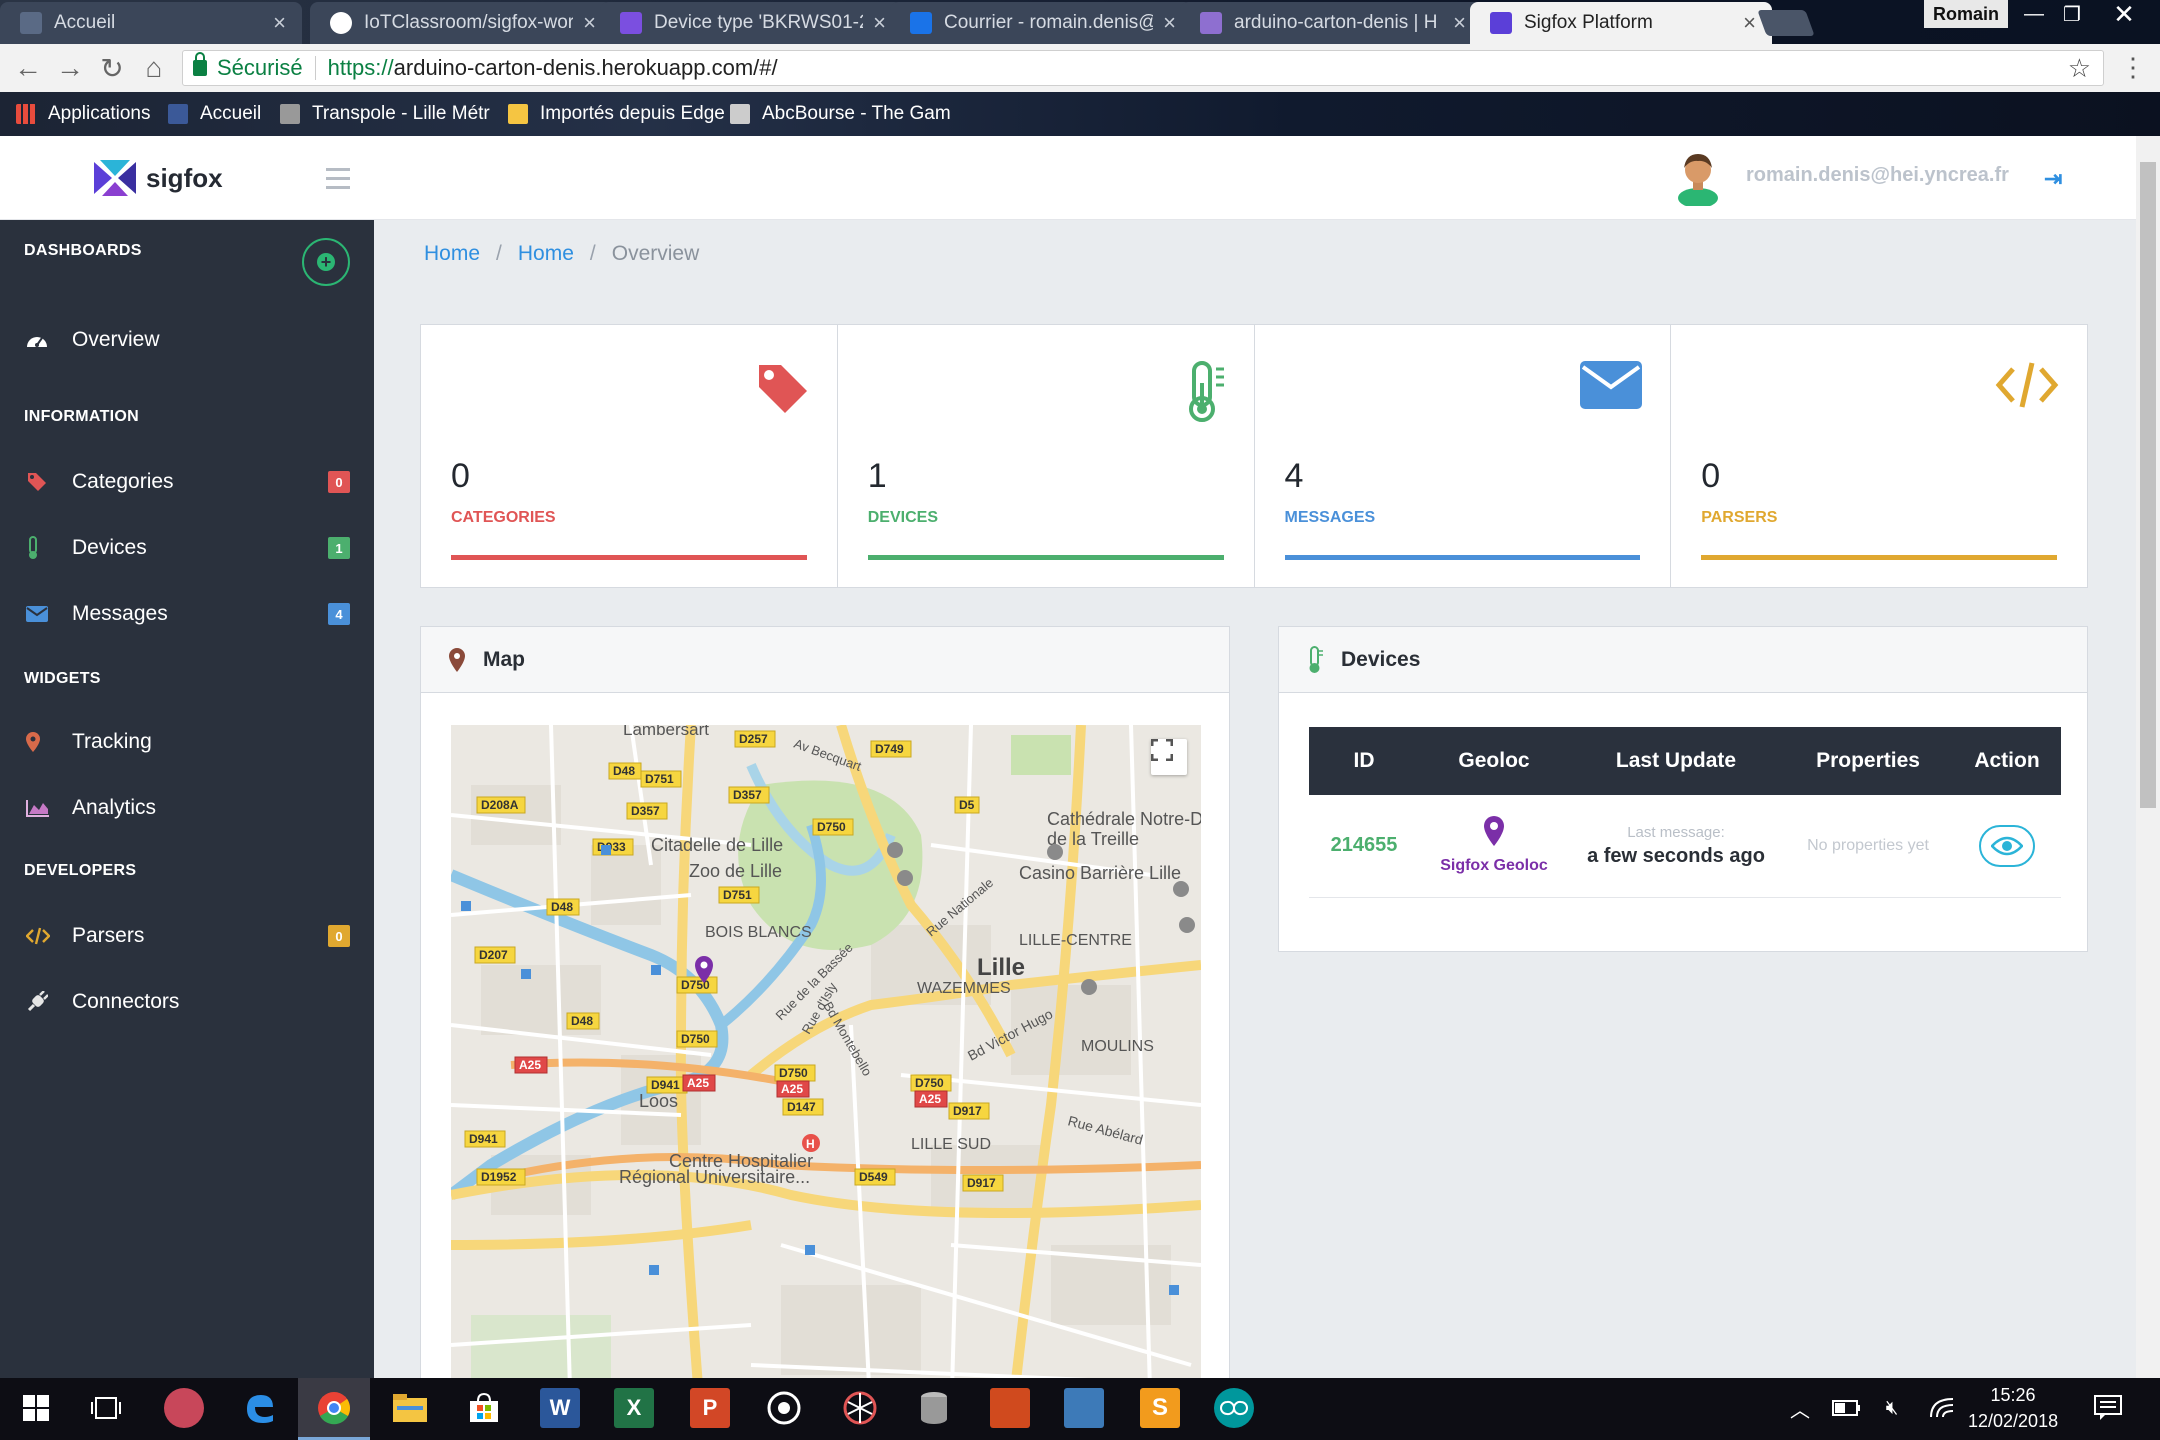 This screenshot has height=1440, width=2160. I want to click on breadcrumb: Home / Home / Overview, so click(562, 254).